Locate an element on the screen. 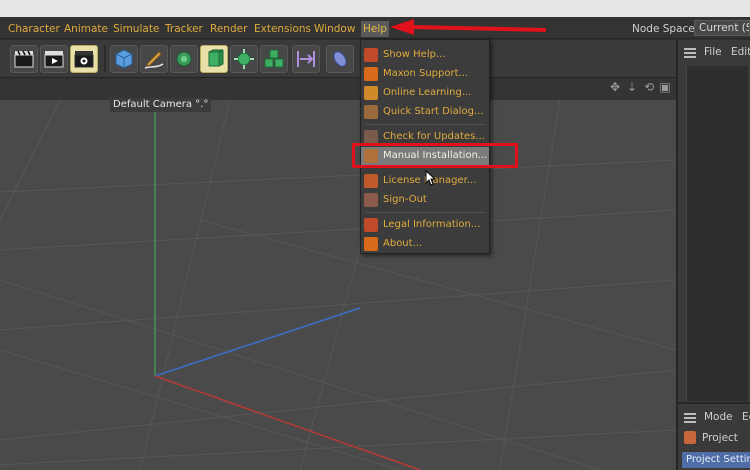 This screenshot has height=470, width=750. play-clapper-icon is located at coordinates (54, 59).